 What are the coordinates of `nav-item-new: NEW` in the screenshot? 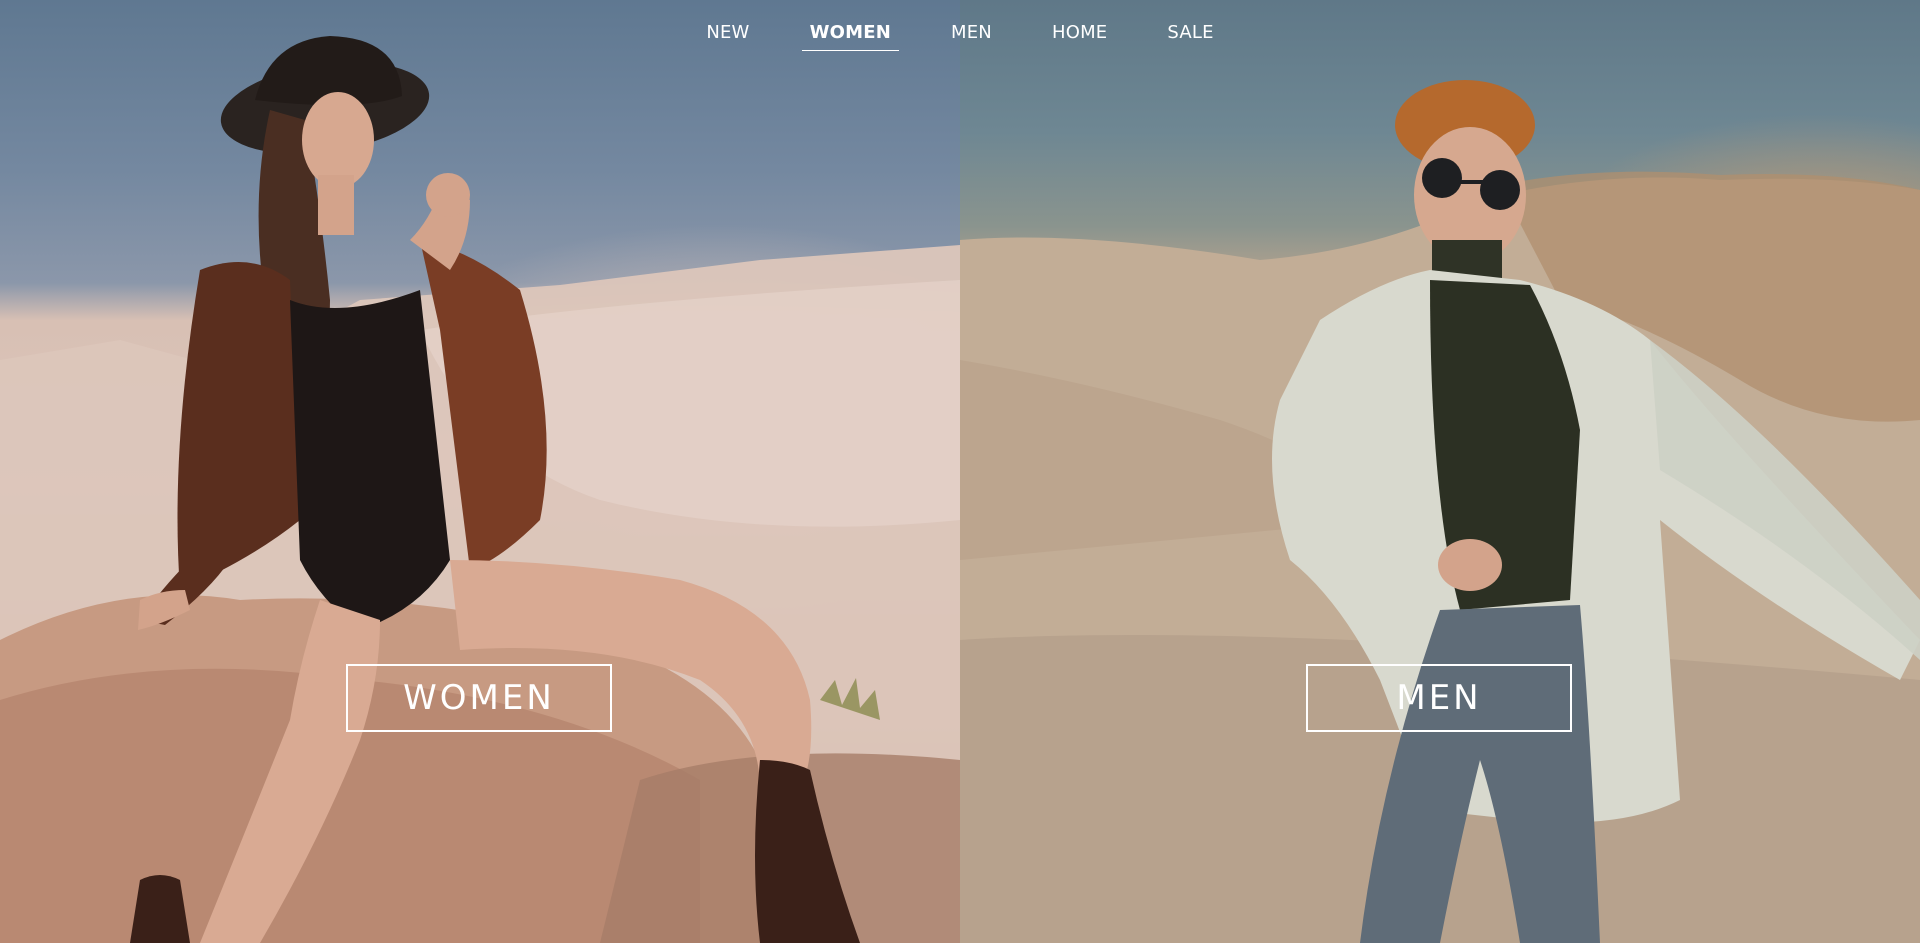 It's located at (727, 36).